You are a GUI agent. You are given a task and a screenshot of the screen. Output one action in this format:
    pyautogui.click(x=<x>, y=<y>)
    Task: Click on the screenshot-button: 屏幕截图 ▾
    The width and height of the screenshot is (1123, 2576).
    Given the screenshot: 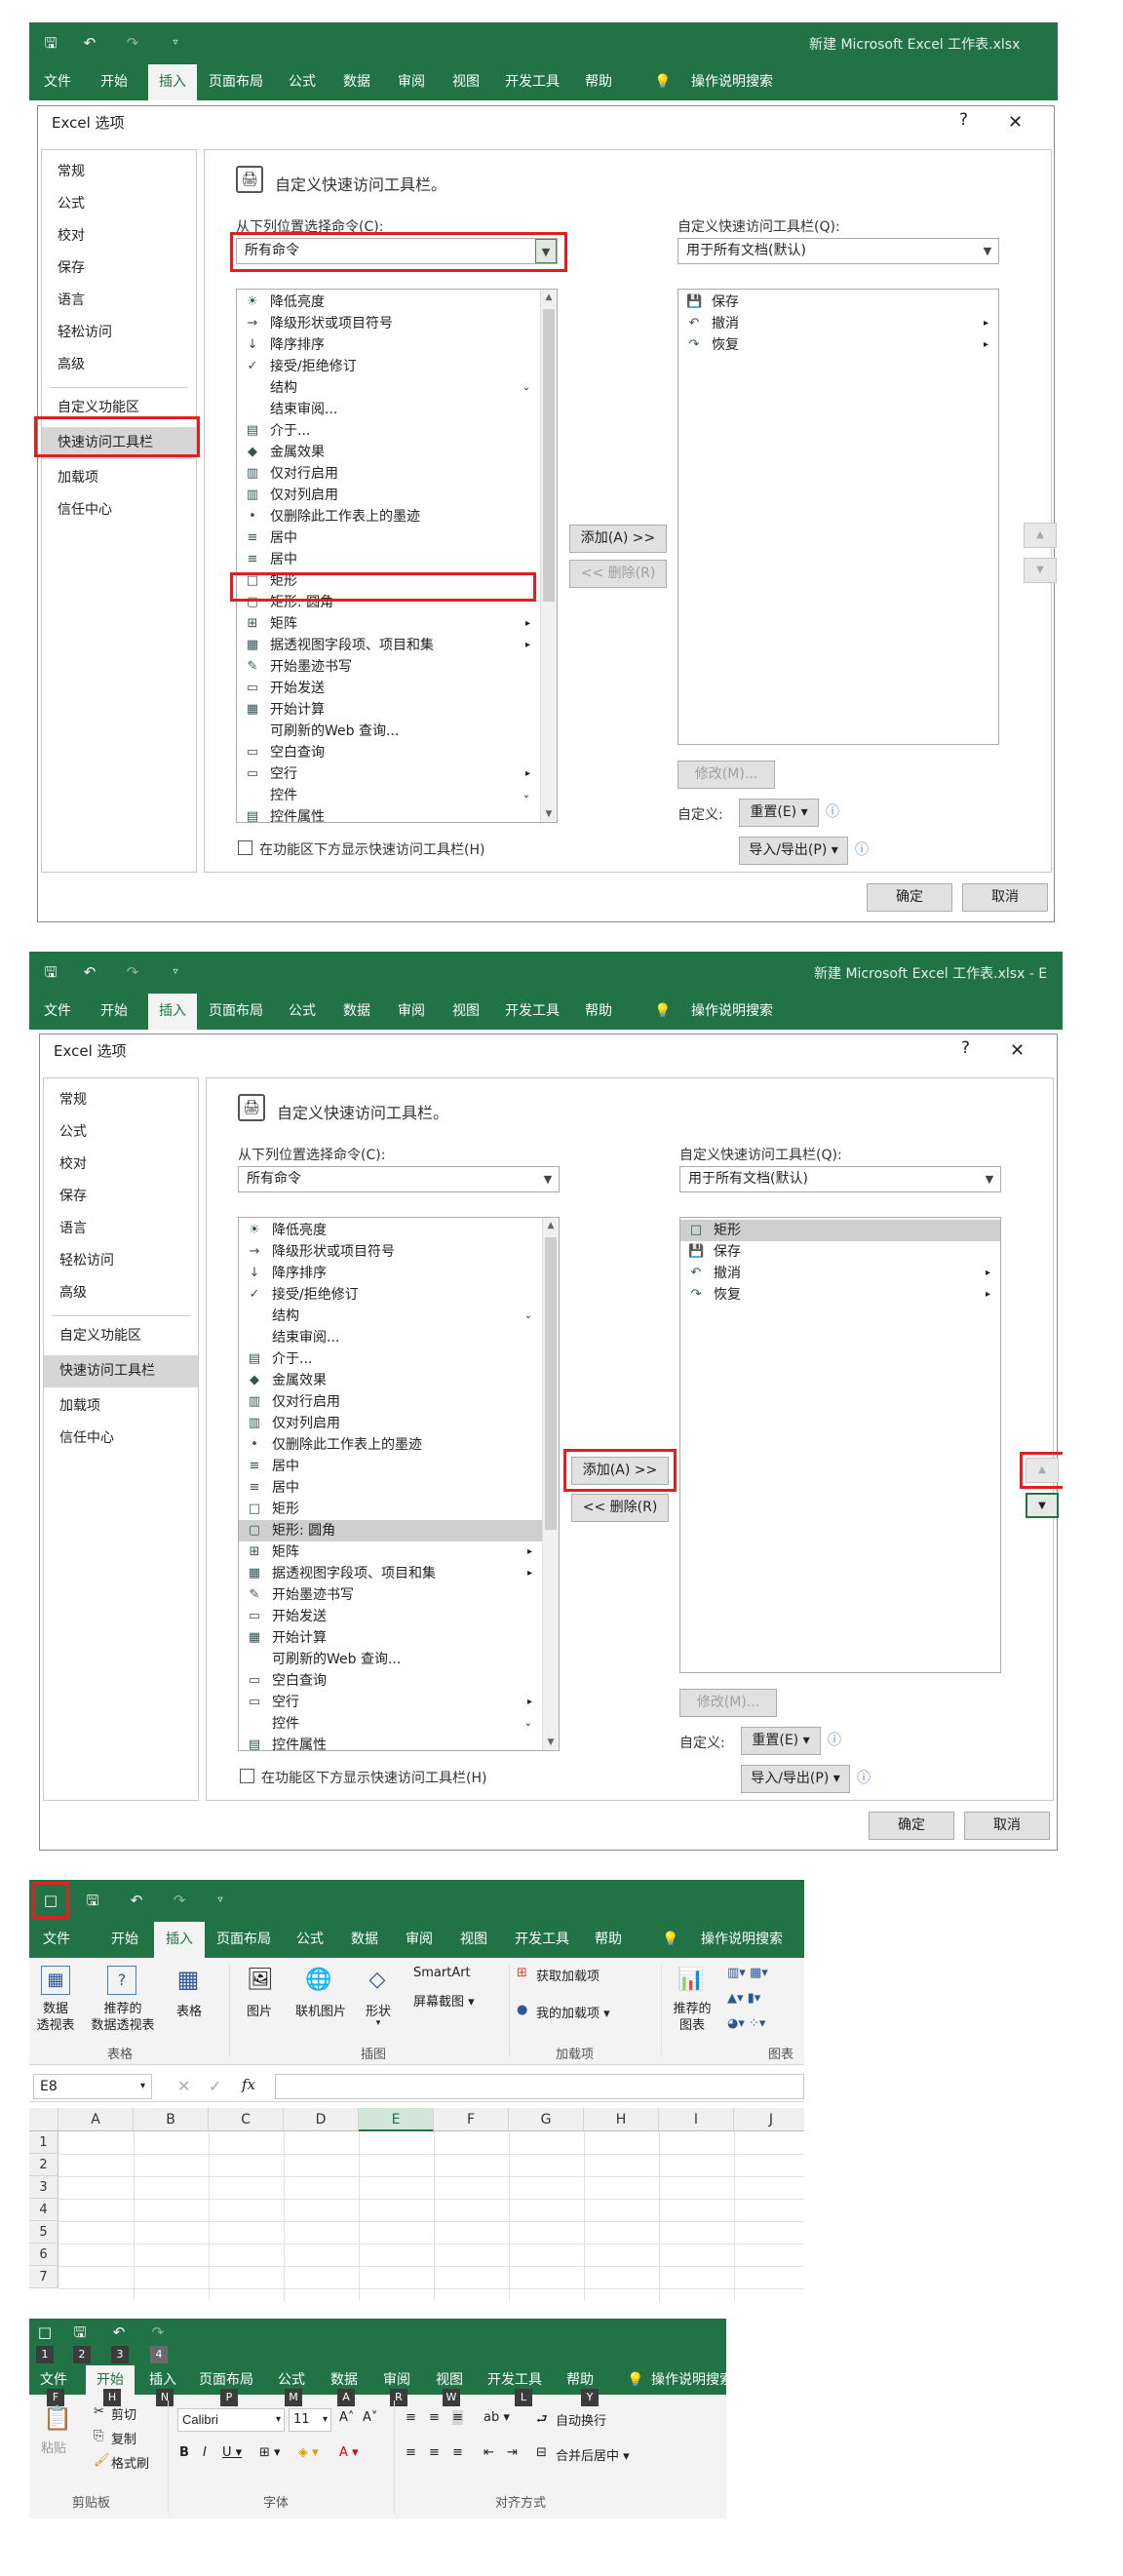 What is the action you would take?
    pyautogui.click(x=444, y=2000)
    